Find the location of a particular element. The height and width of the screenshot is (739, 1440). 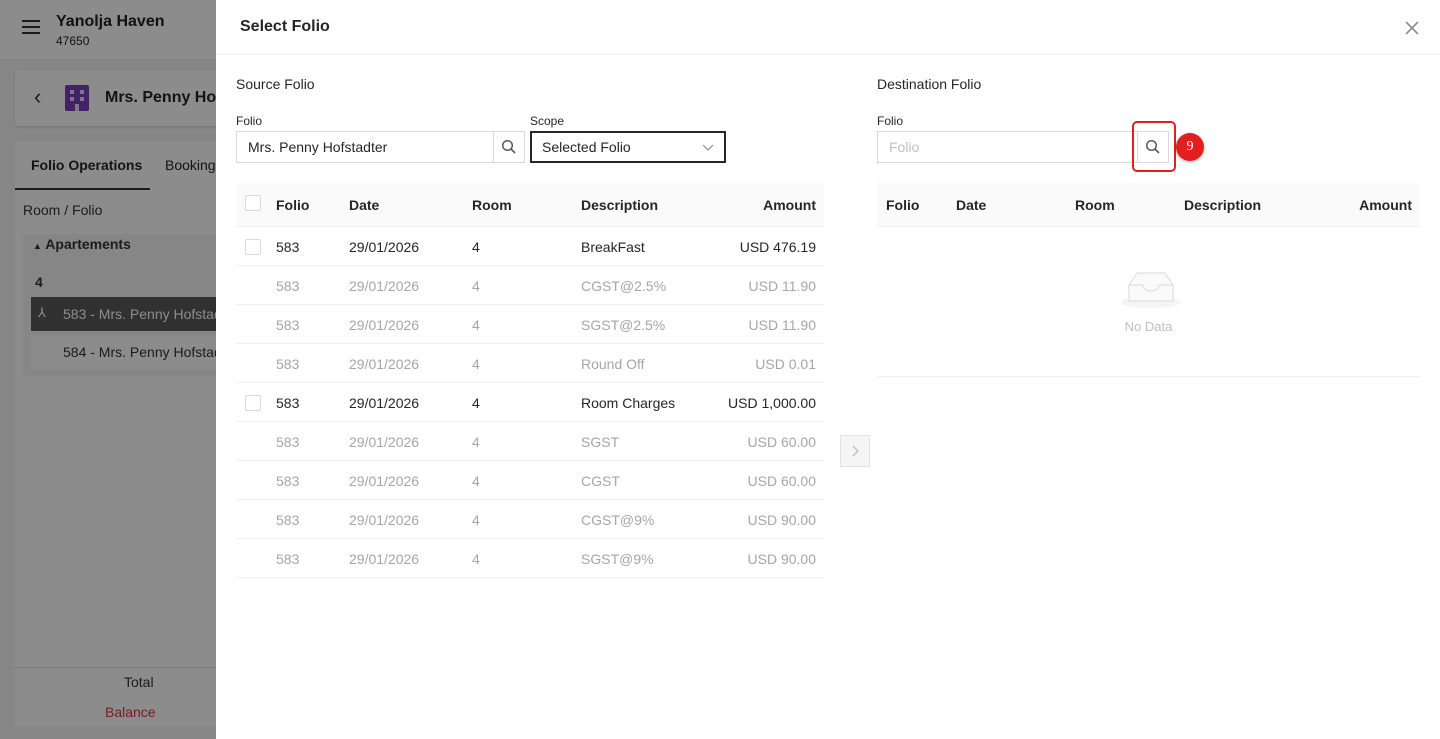

table-row: 583 29/01/2026 4 SGST USD 60.00 is located at coordinates (530, 441).